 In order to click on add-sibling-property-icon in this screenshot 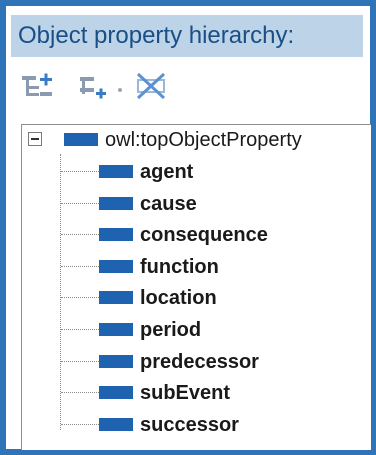, I will do `click(93, 88)`.